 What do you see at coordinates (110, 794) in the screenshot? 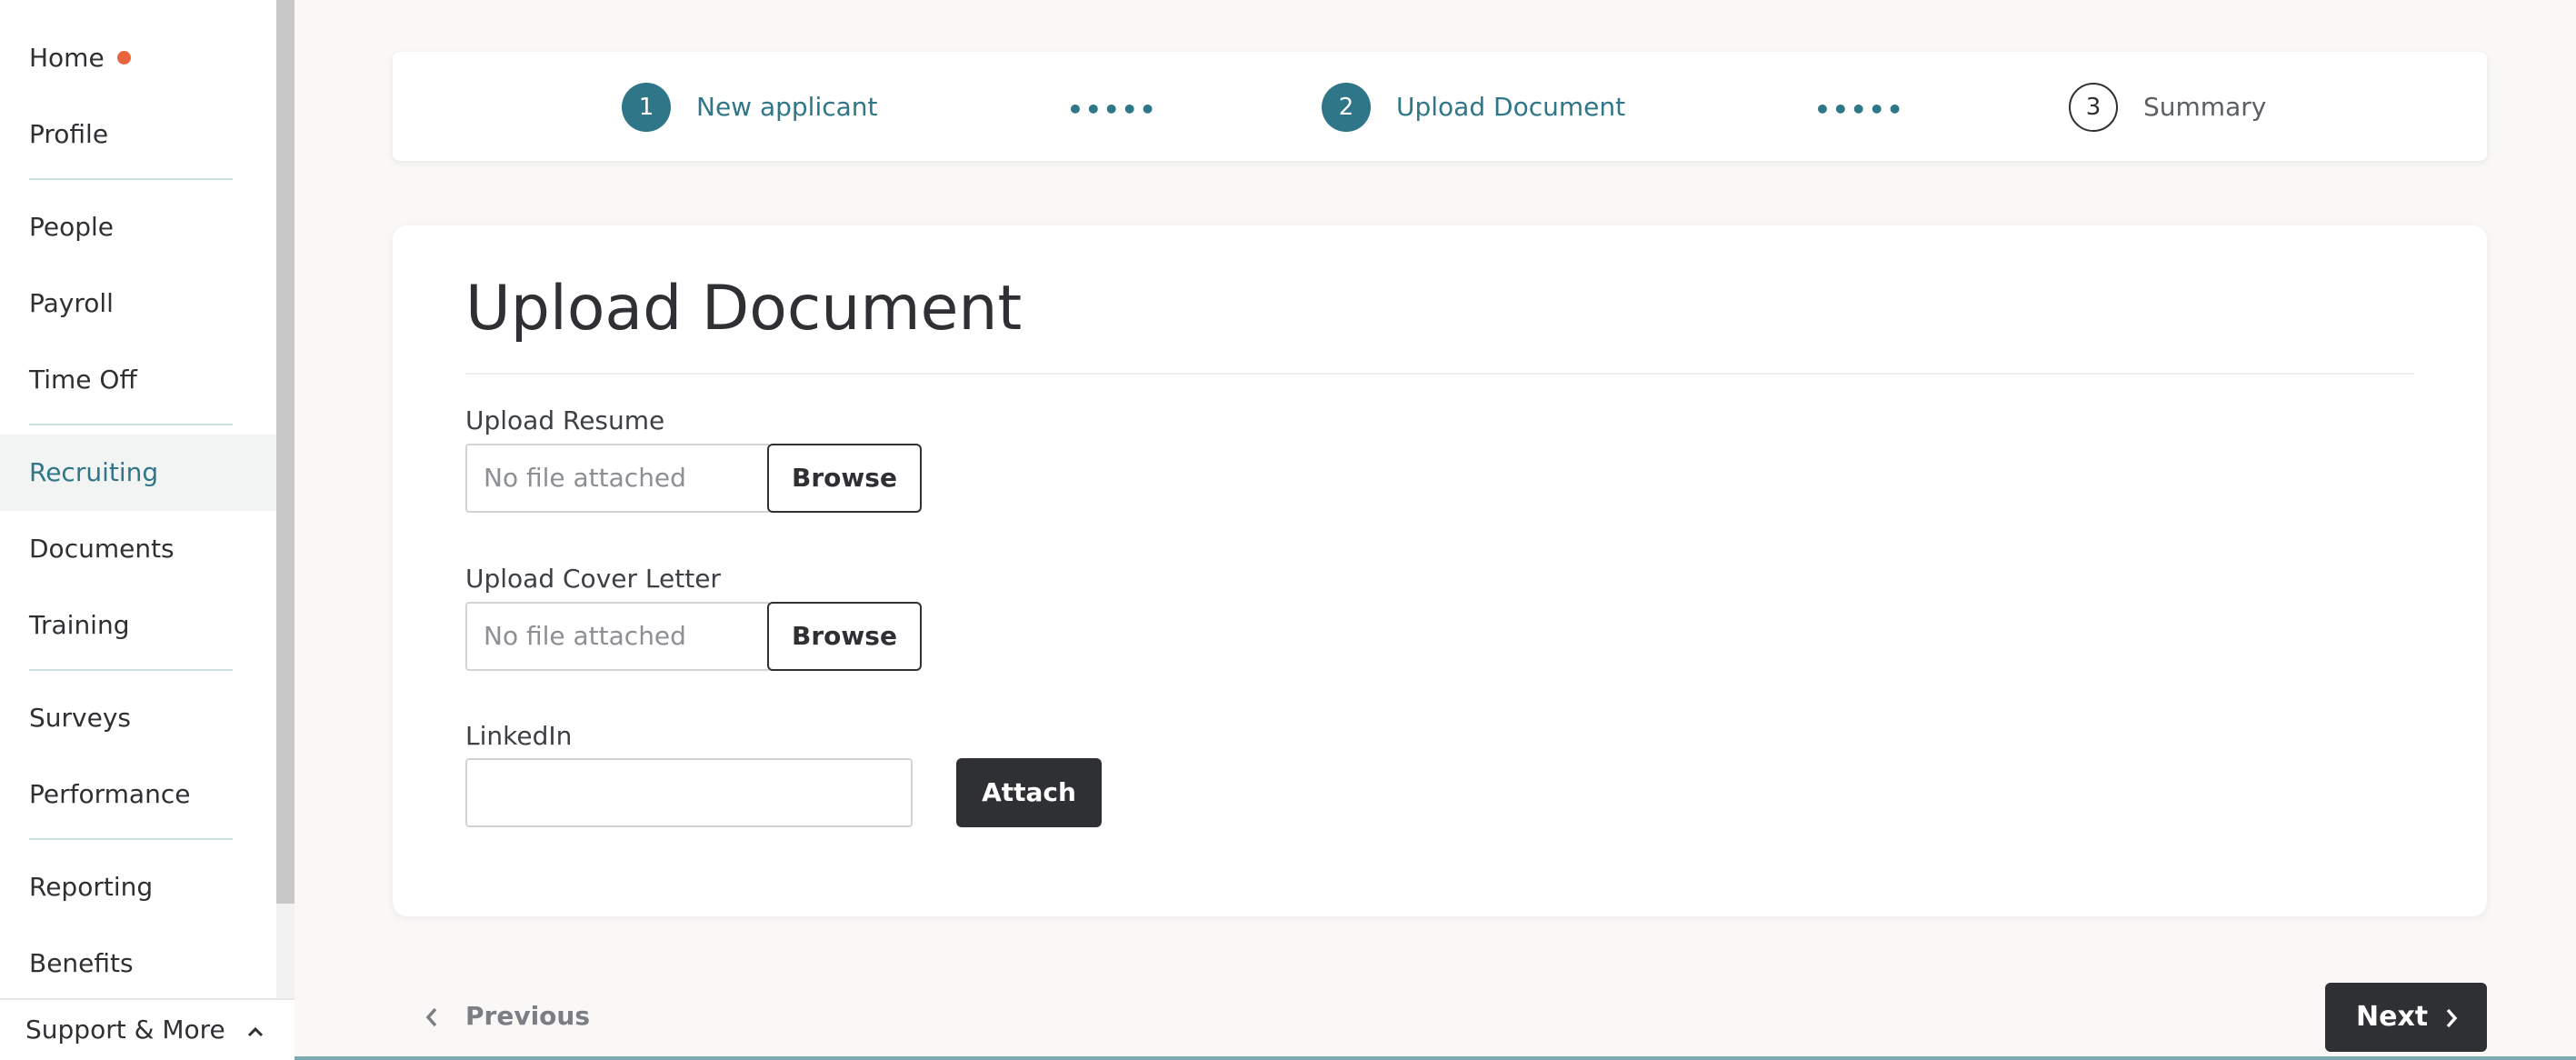
I see `sidebar-item-label: Performance` at bounding box center [110, 794].